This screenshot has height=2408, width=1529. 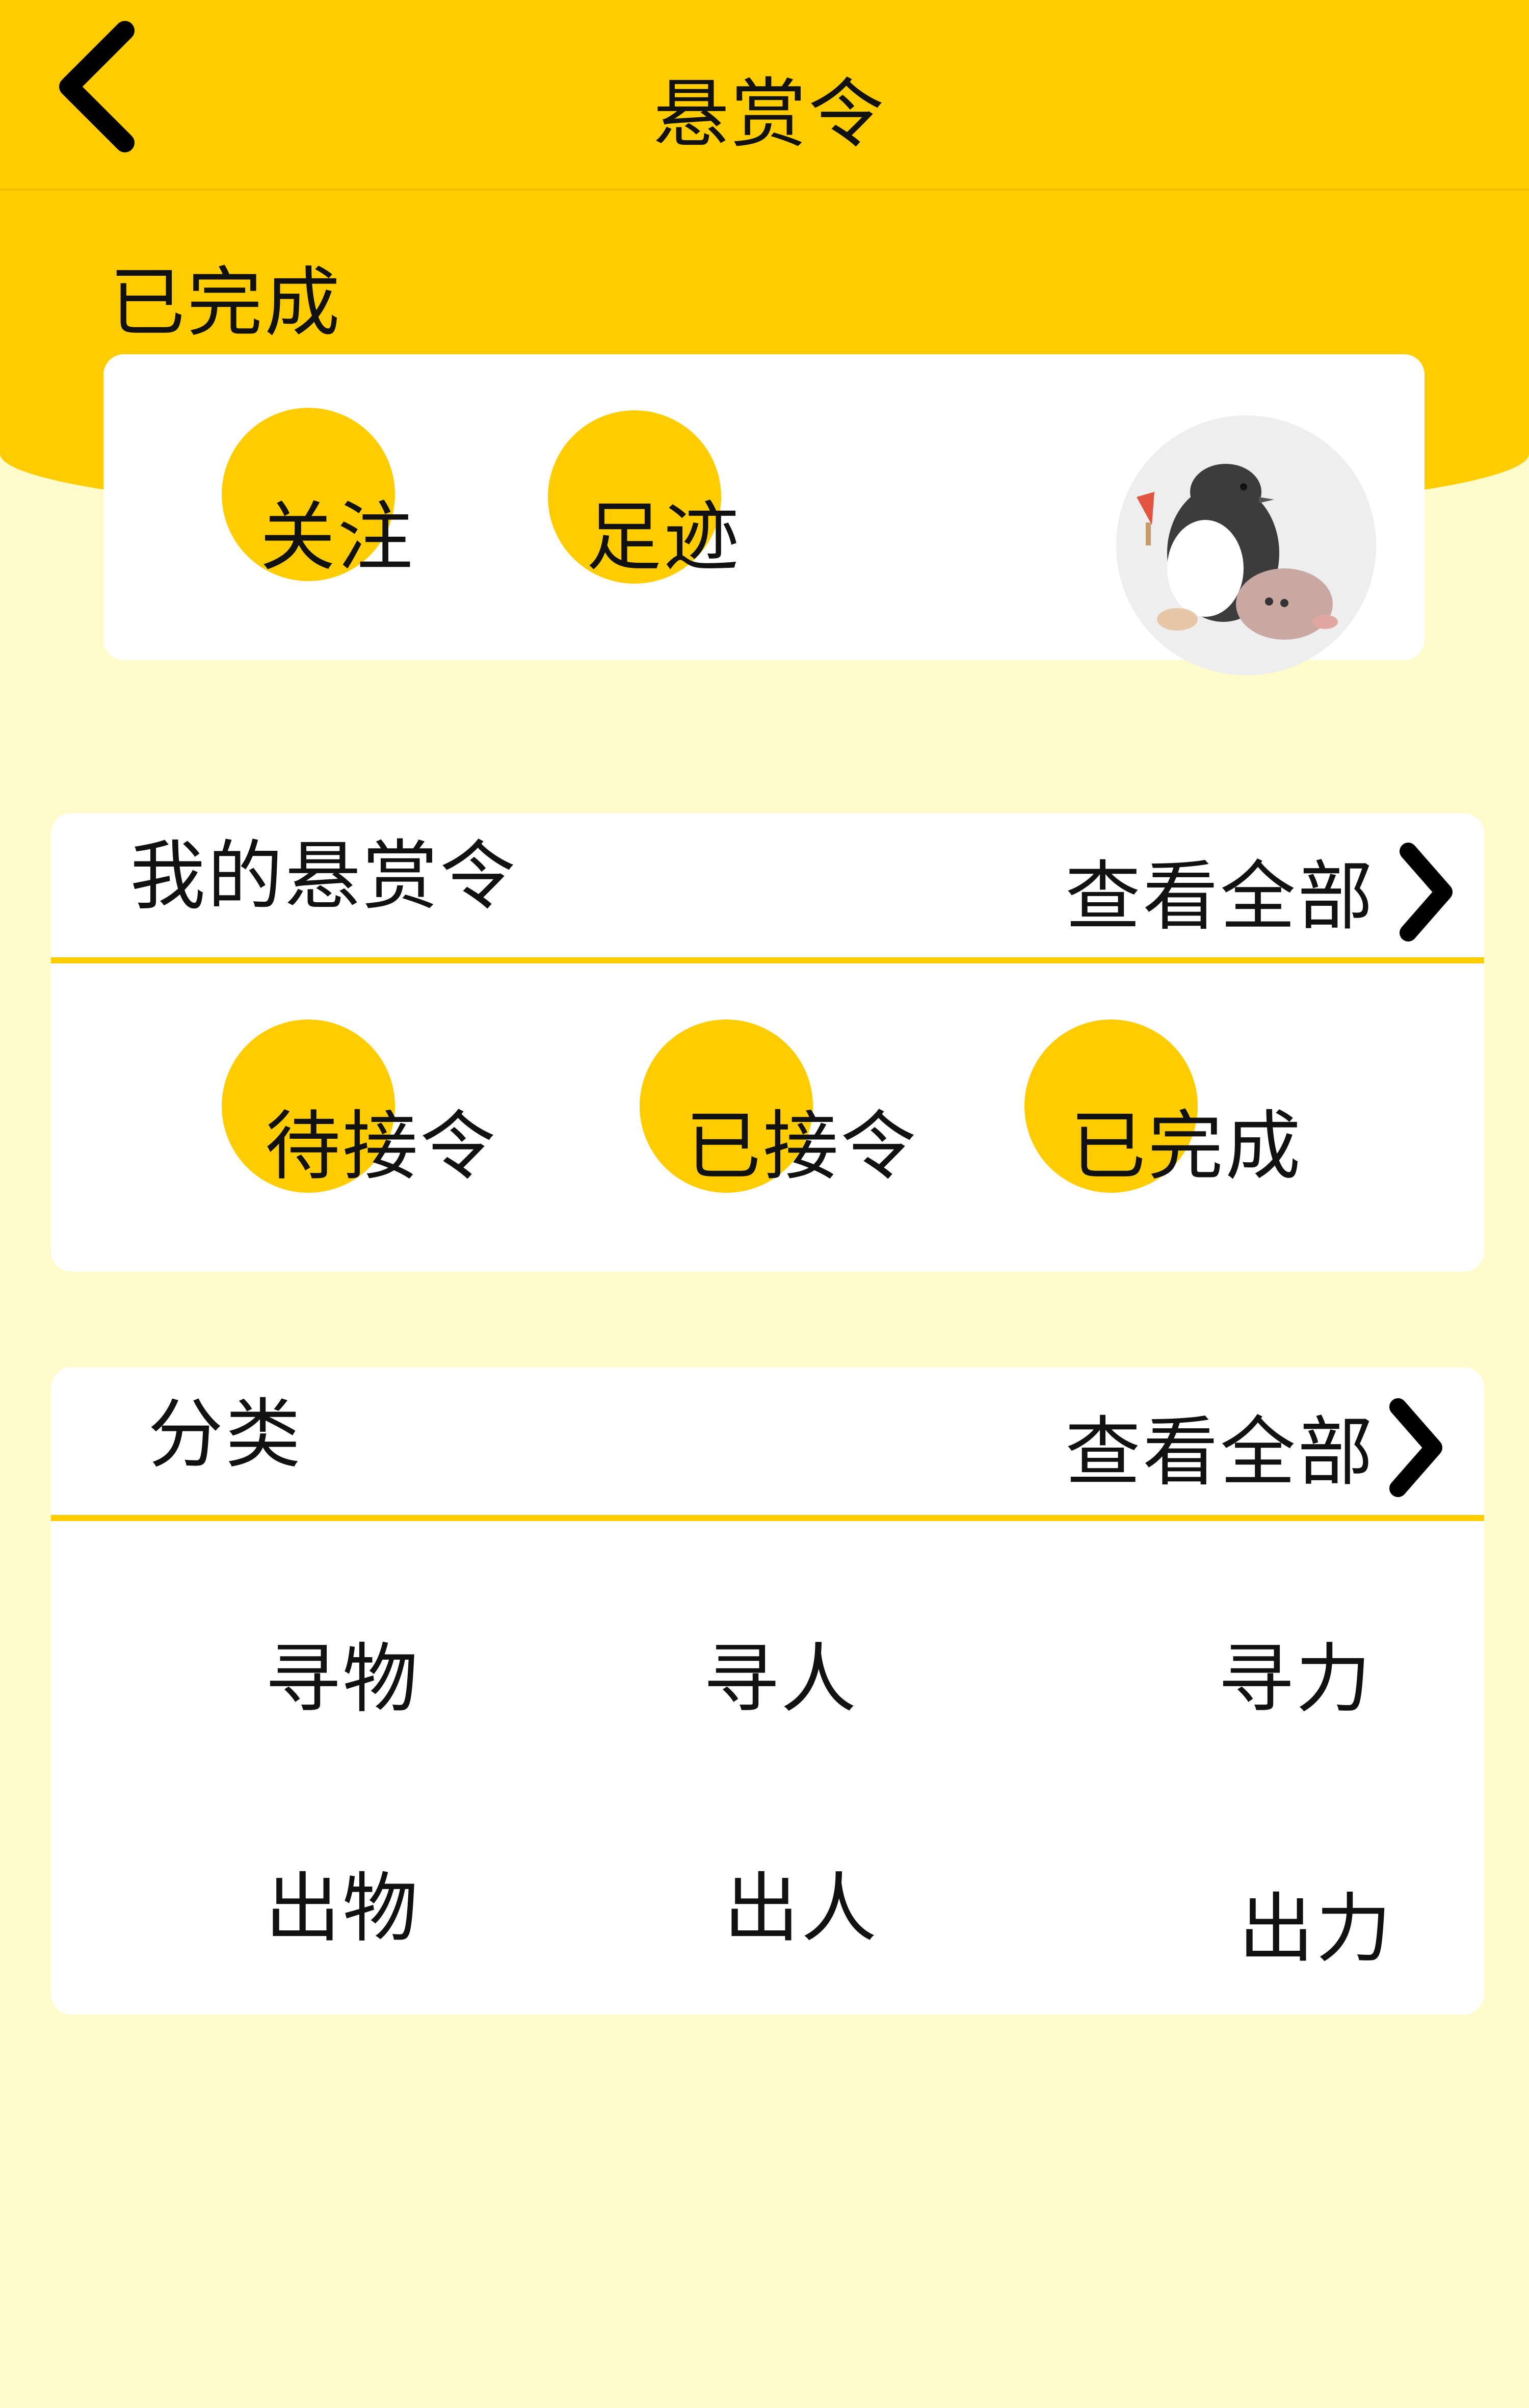 What do you see at coordinates (780, 1679) in the screenshot?
I see `category-item-find-person: 寻人` at bounding box center [780, 1679].